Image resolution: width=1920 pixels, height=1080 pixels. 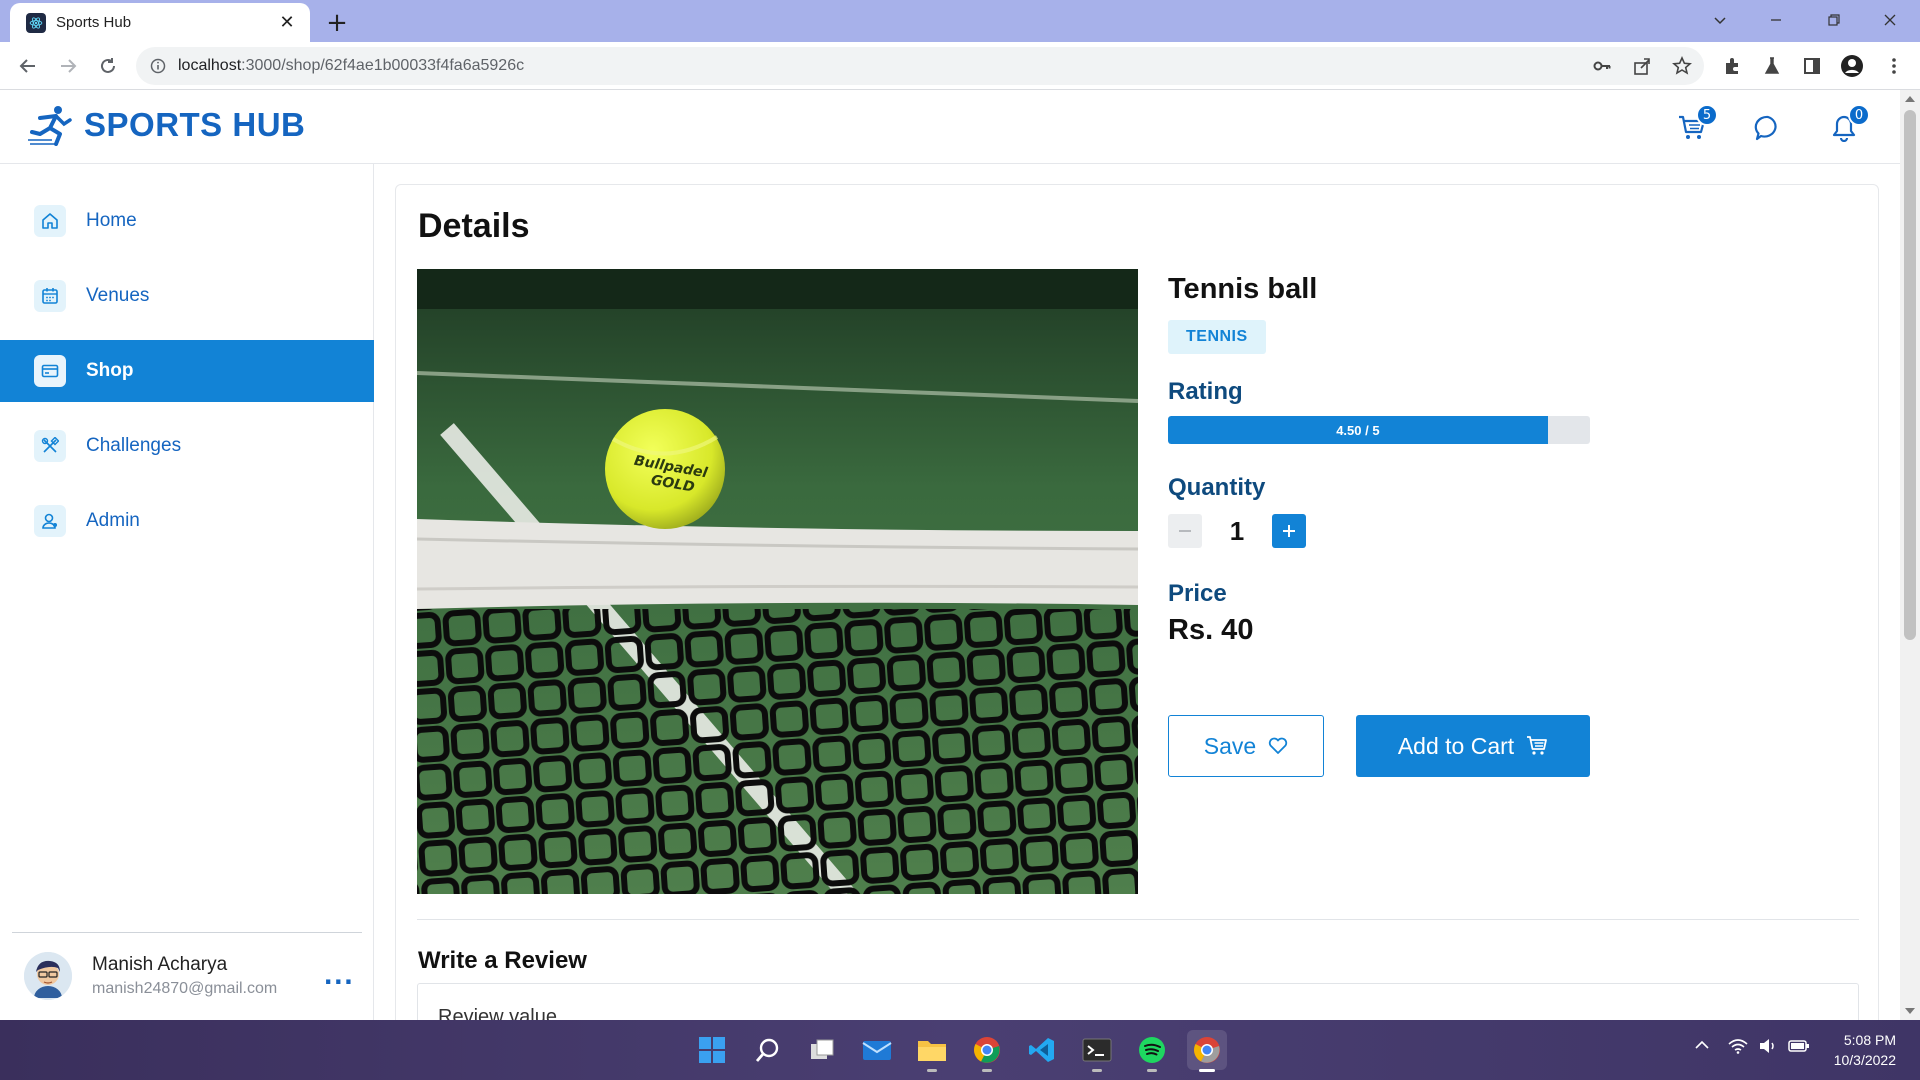 I want to click on notification-count-badge: 0, so click(x=1859, y=115).